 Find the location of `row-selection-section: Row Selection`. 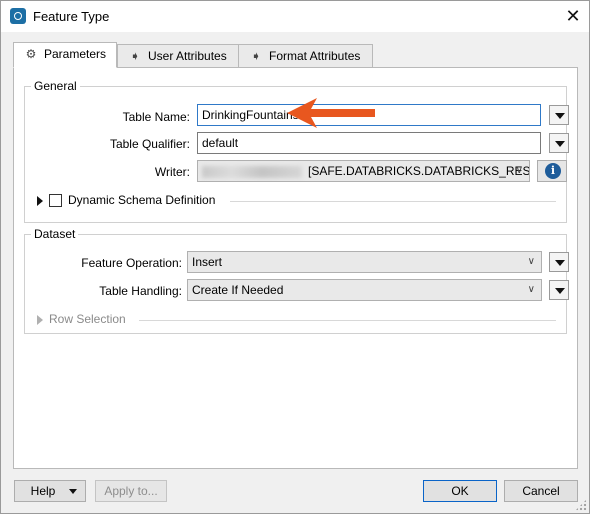

row-selection-section: Row Selection is located at coordinates (81, 319).